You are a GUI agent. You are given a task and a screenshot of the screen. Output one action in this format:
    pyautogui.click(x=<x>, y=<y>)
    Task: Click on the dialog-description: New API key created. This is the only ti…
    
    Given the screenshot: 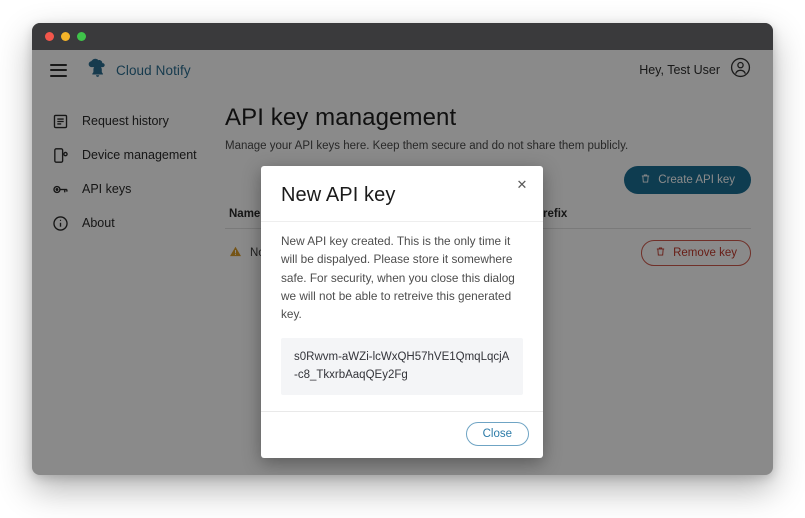 What is the action you would take?
    pyautogui.click(x=398, y=278)
    